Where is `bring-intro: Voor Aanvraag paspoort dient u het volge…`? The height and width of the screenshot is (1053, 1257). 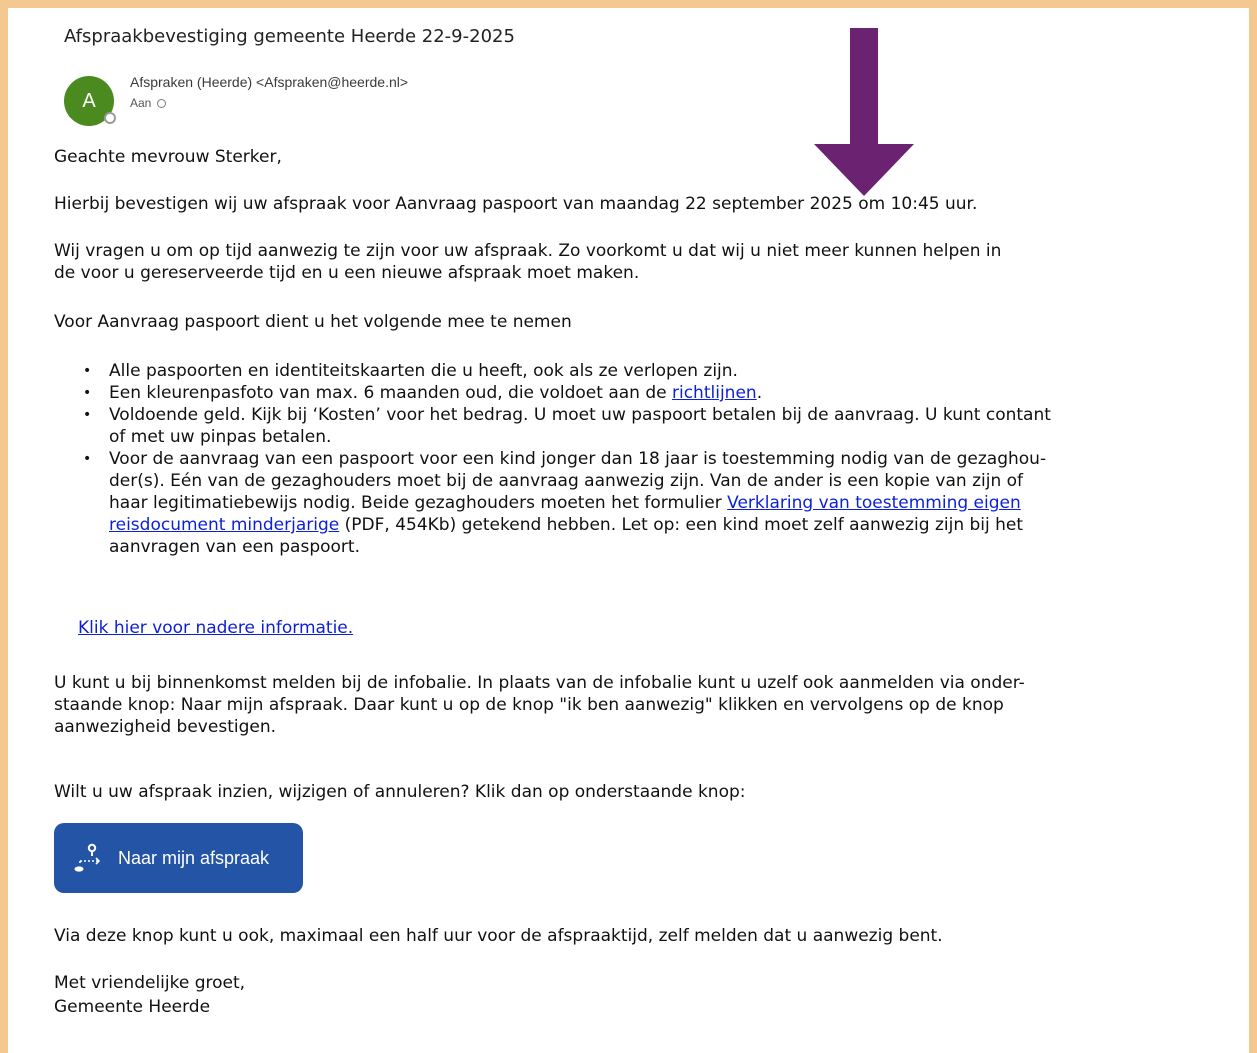 bring-intro: Voor Aanvraag paspoort dient u het volge… is located at coordinates (313, 322).